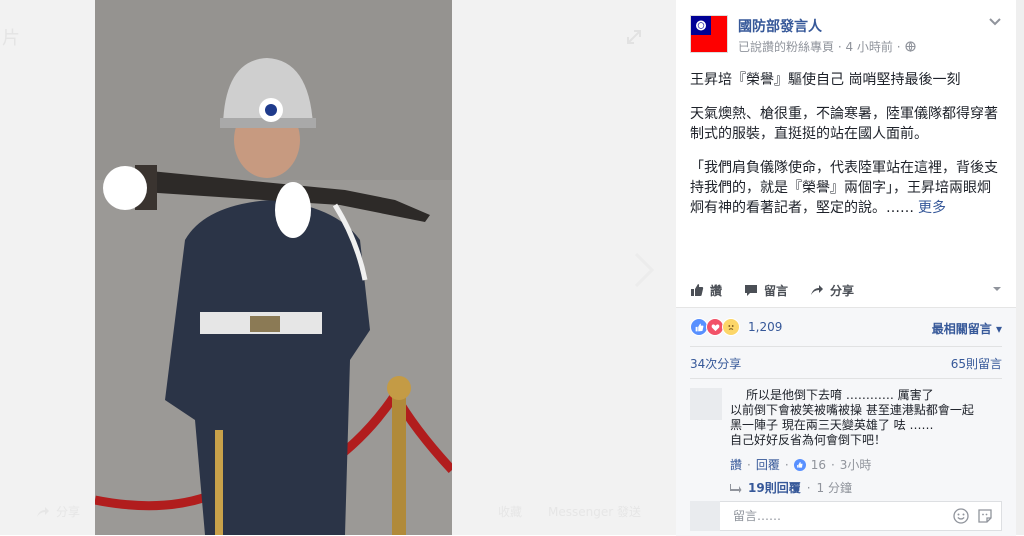 The image size is (1024, 536). I want to click on audience-dropdown-icon, so click(997, 289).